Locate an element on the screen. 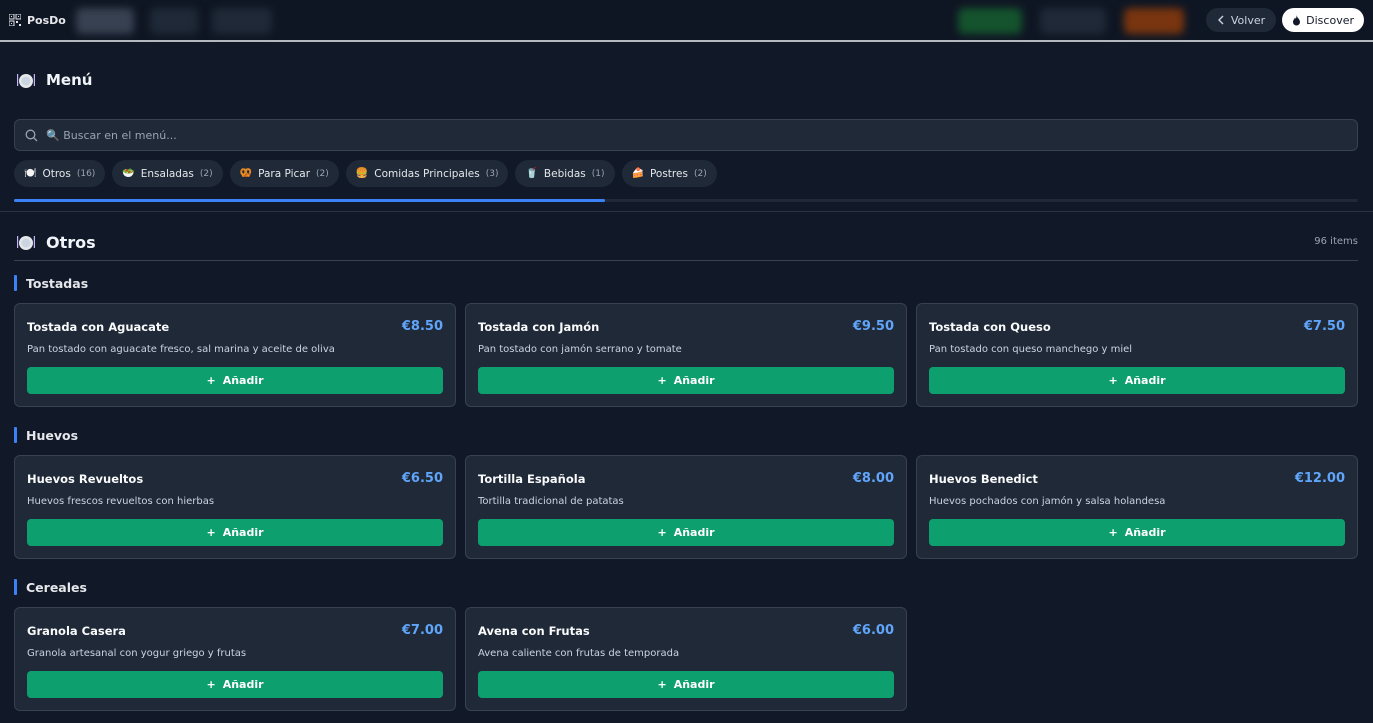  search-bar is located at coordinates (686, 135).